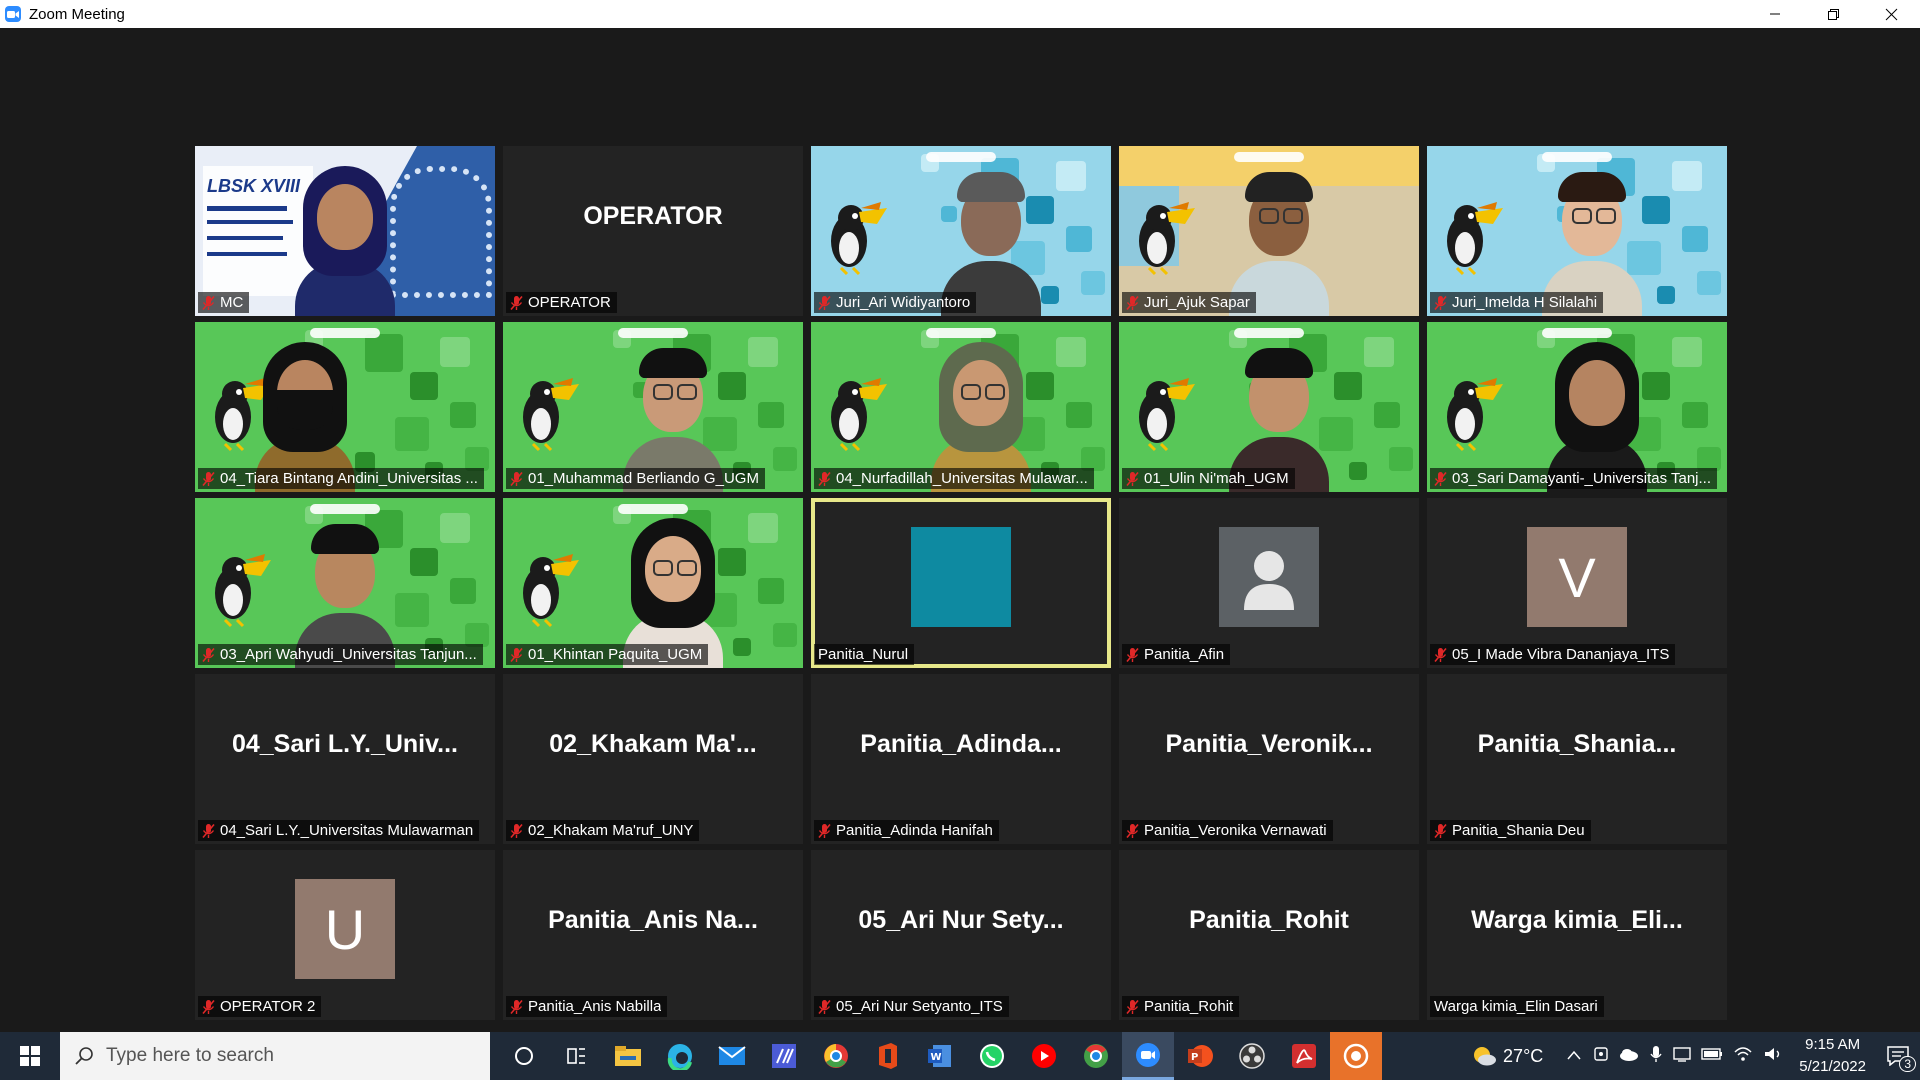  Describe the element at coordinates (84, 1056) in the screenshot. I see `search-icon` at that location.